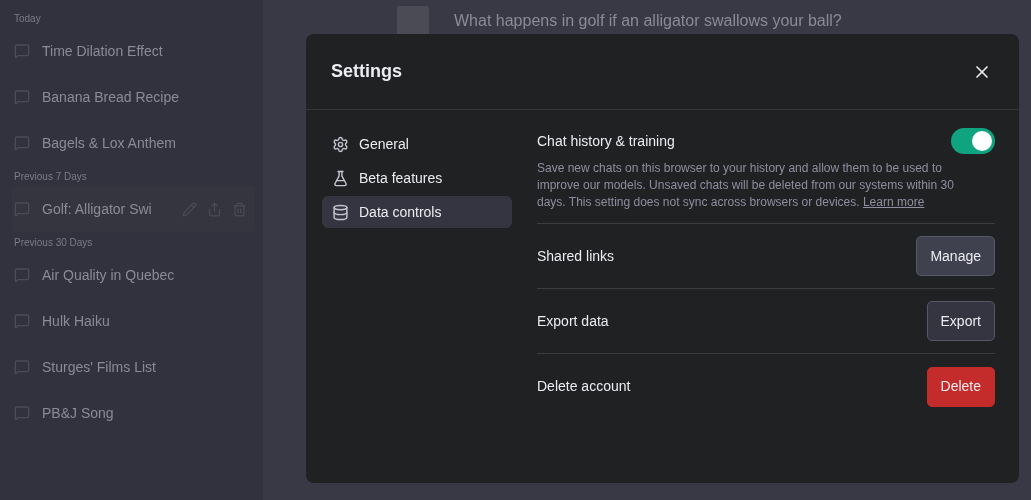  I want to click on chat-title: PB&J Song, so click(78, 413).